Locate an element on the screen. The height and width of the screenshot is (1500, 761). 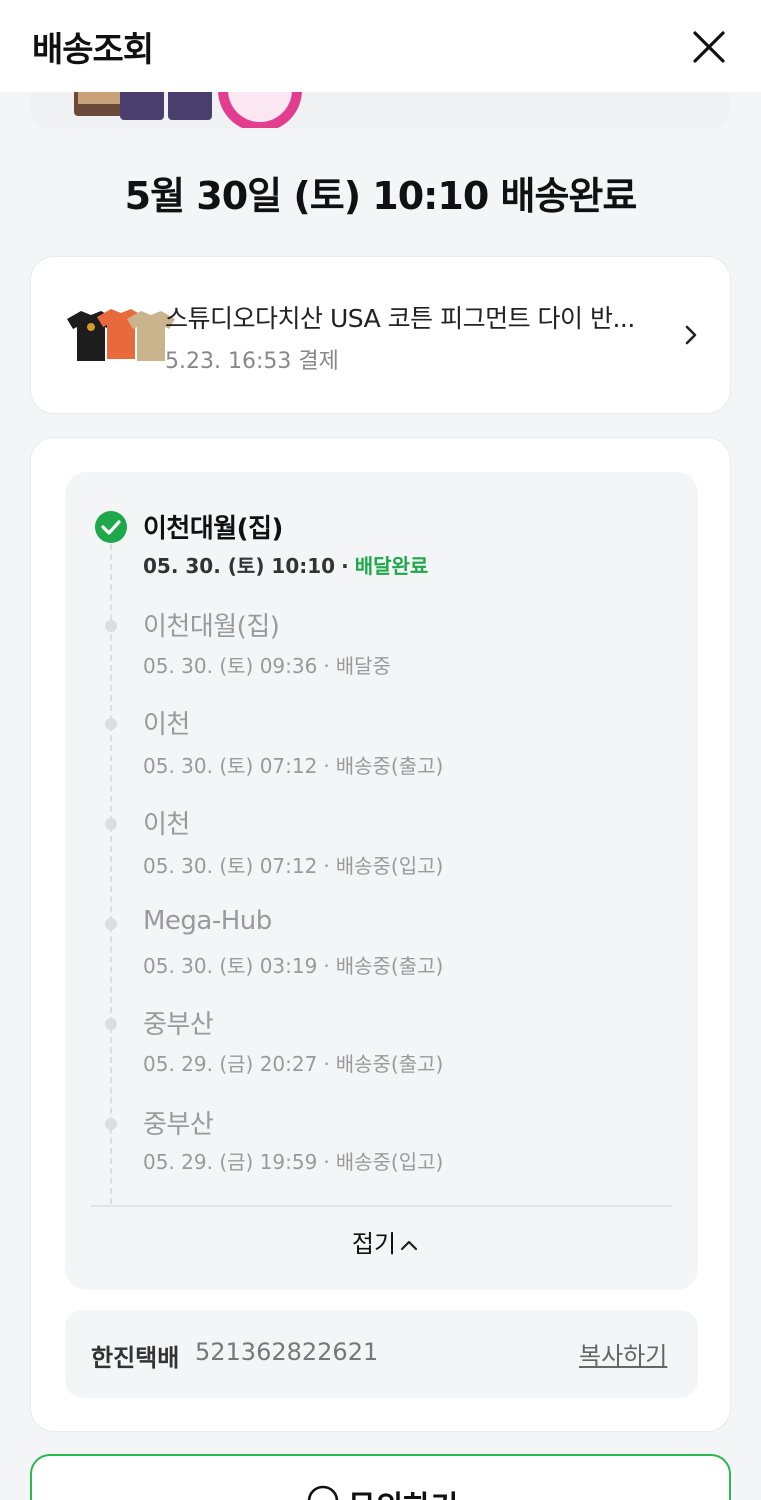
divider is located at coordinates (381, 1206).